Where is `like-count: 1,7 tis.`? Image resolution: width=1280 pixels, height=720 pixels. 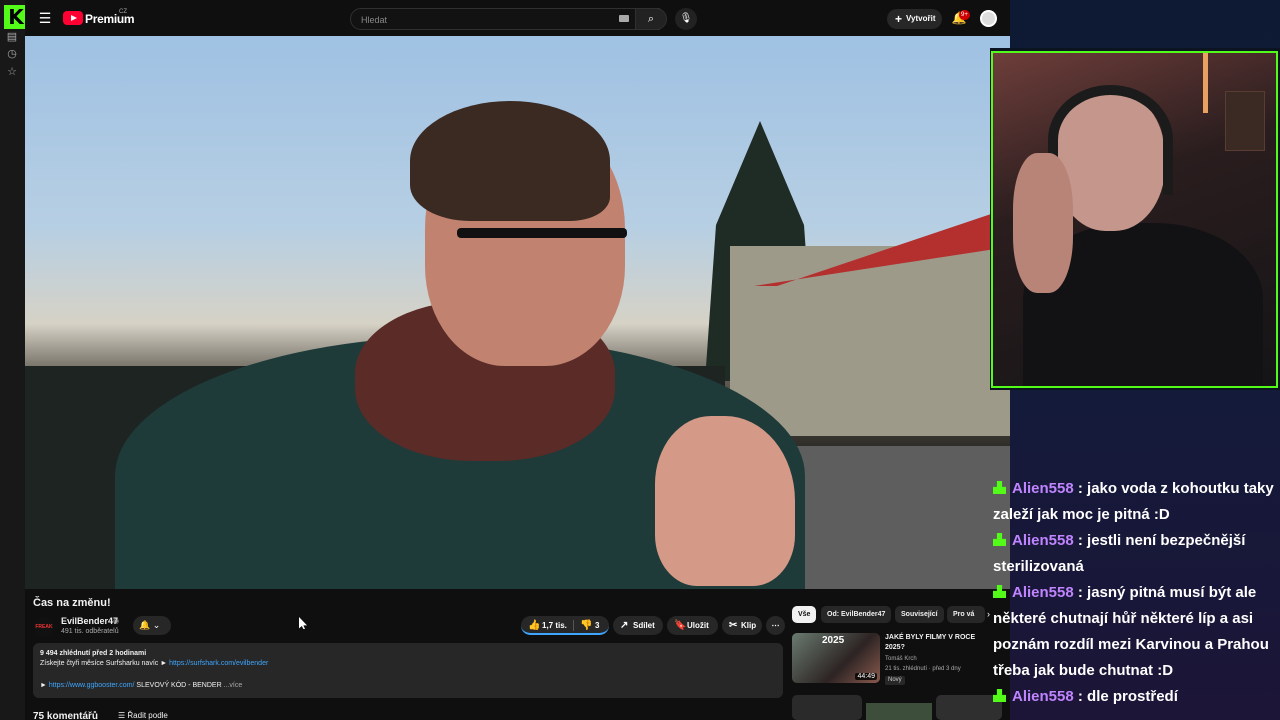
like-count: 1,7 tis. is located at coordinates (554, 625).